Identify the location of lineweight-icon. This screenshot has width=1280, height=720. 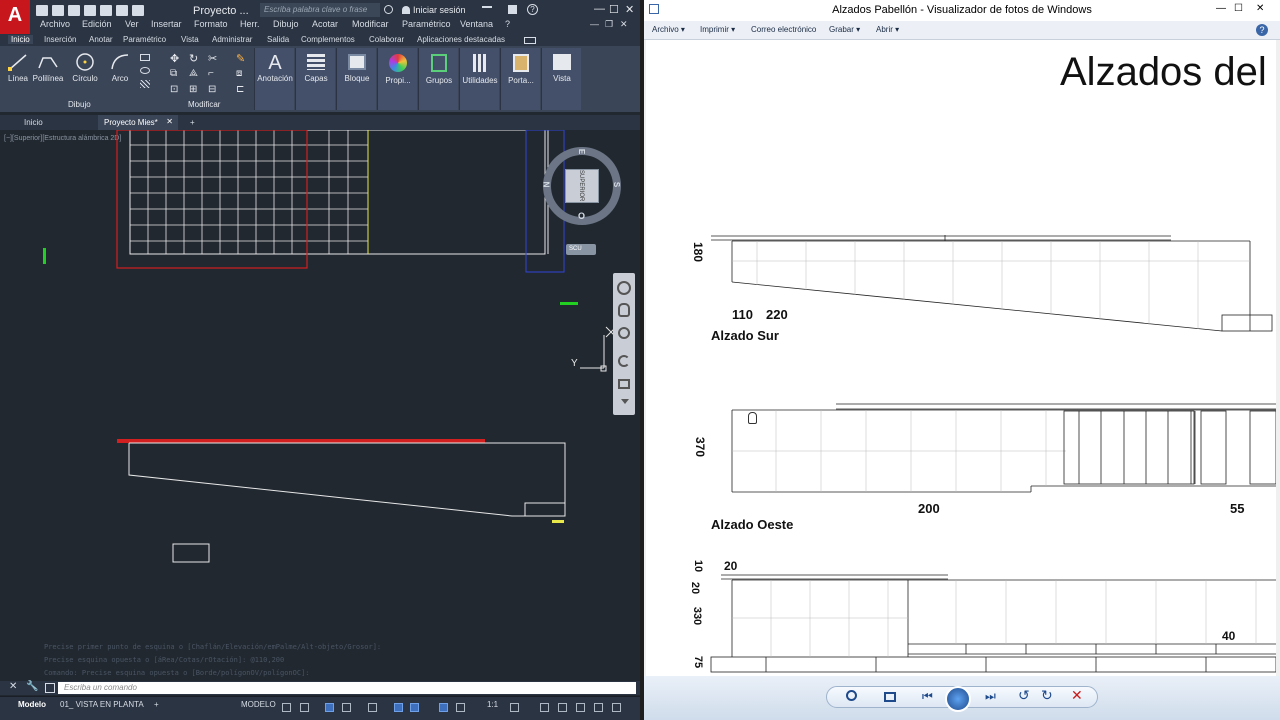
(443, 707).